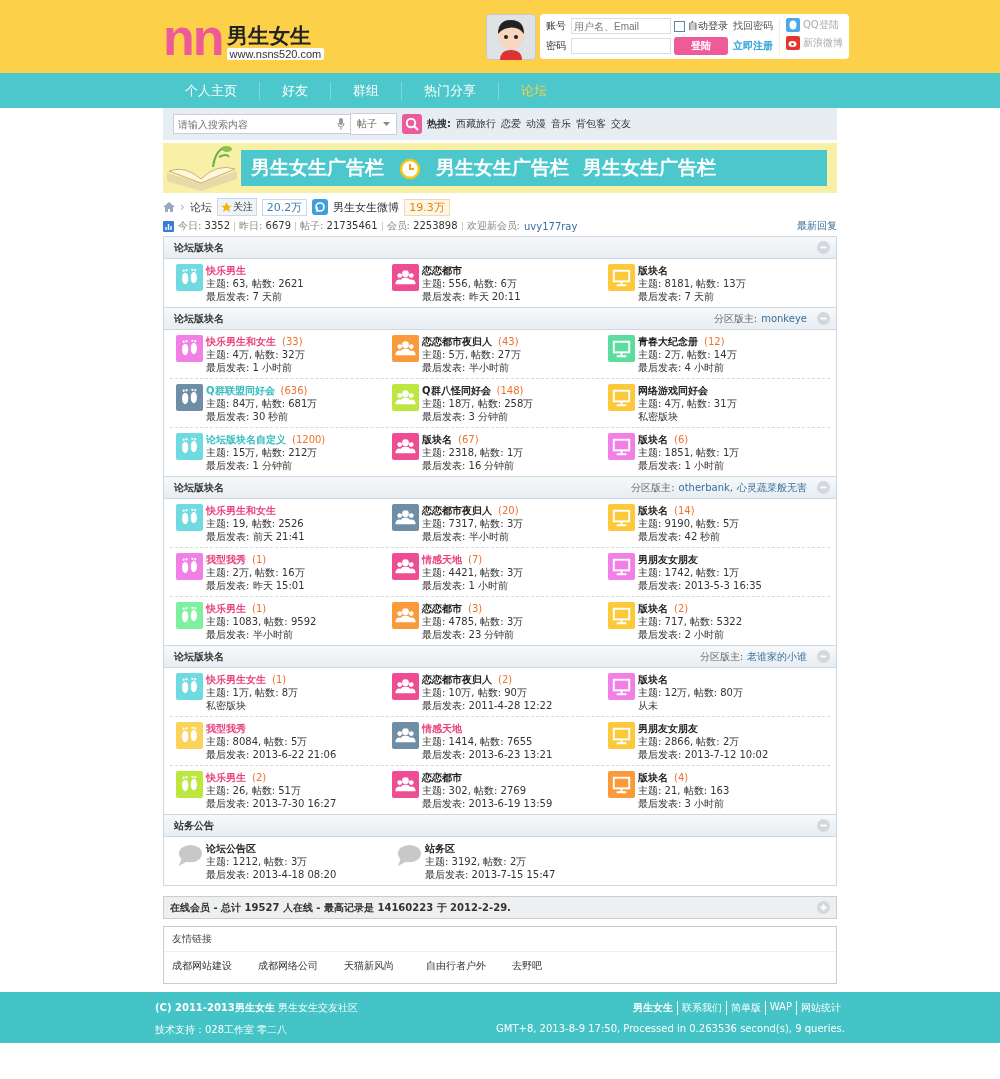 This screenshot has width=1000, height=1079. What do you see at coordinates (440, 848) in the screenshot?
I see `forum-name-link: 站务区` at bounding box center [440, 848].